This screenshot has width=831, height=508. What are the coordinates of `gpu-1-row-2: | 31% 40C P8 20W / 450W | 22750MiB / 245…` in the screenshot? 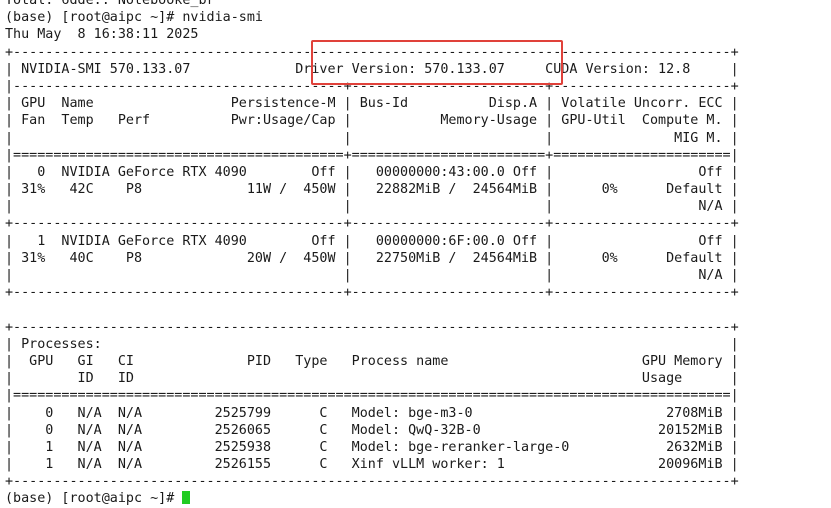 It's located at (372, 258).